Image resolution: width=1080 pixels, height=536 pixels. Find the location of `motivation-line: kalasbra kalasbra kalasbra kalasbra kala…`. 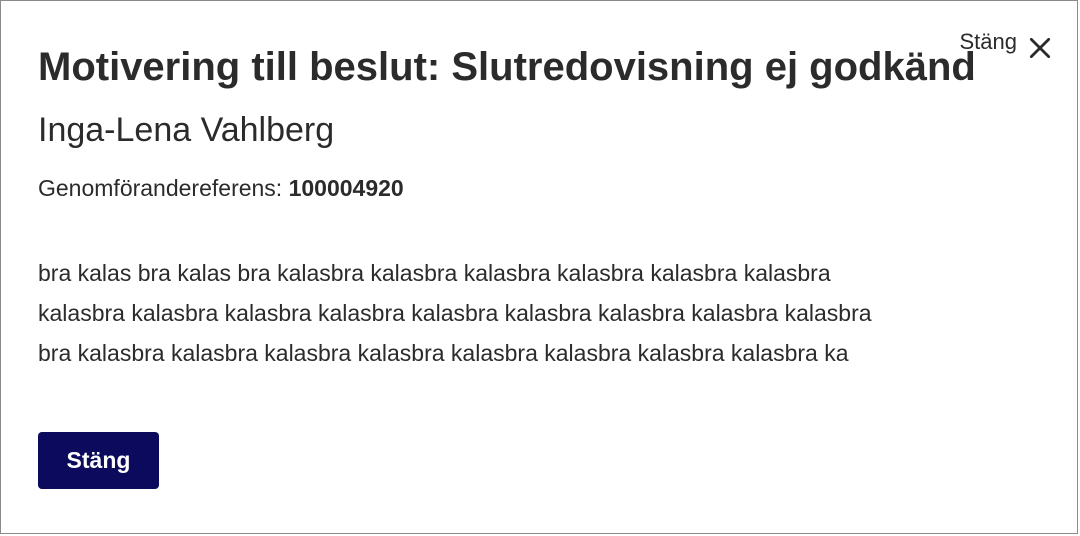

motivation-line: kalasbra kalasbra kalasbra kalasbra kala… is located at coordinates (455, 313).